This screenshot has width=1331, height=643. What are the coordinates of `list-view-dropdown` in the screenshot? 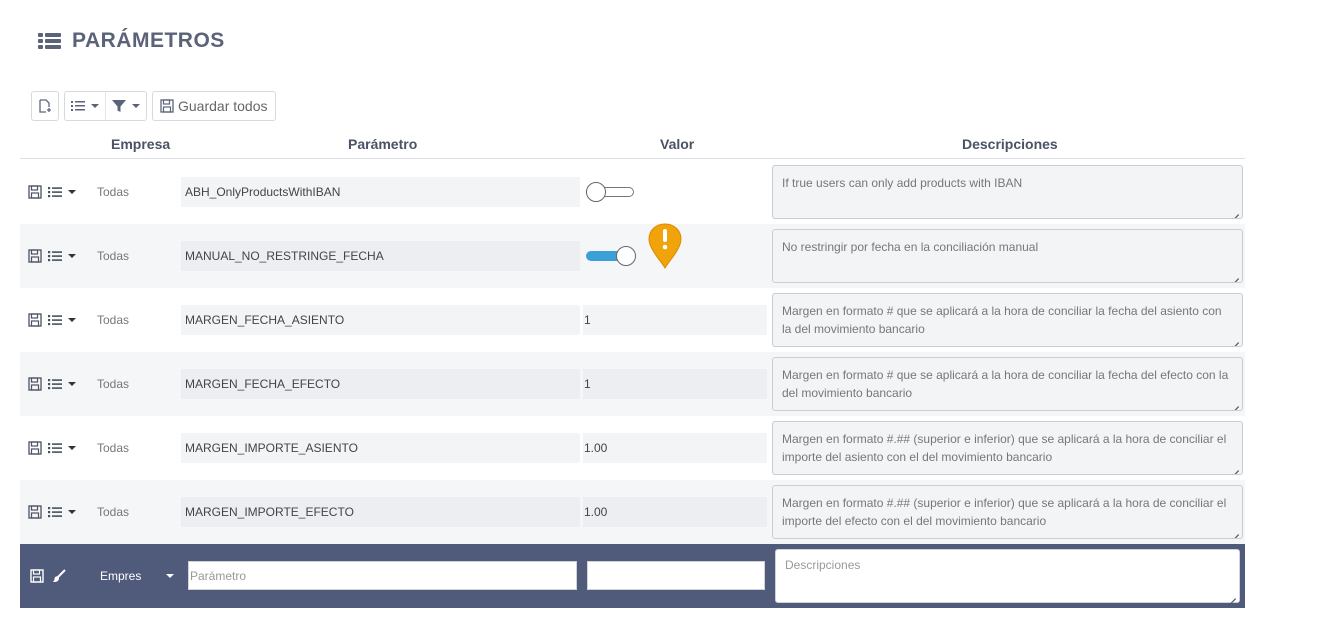 It's located at (85, 106).